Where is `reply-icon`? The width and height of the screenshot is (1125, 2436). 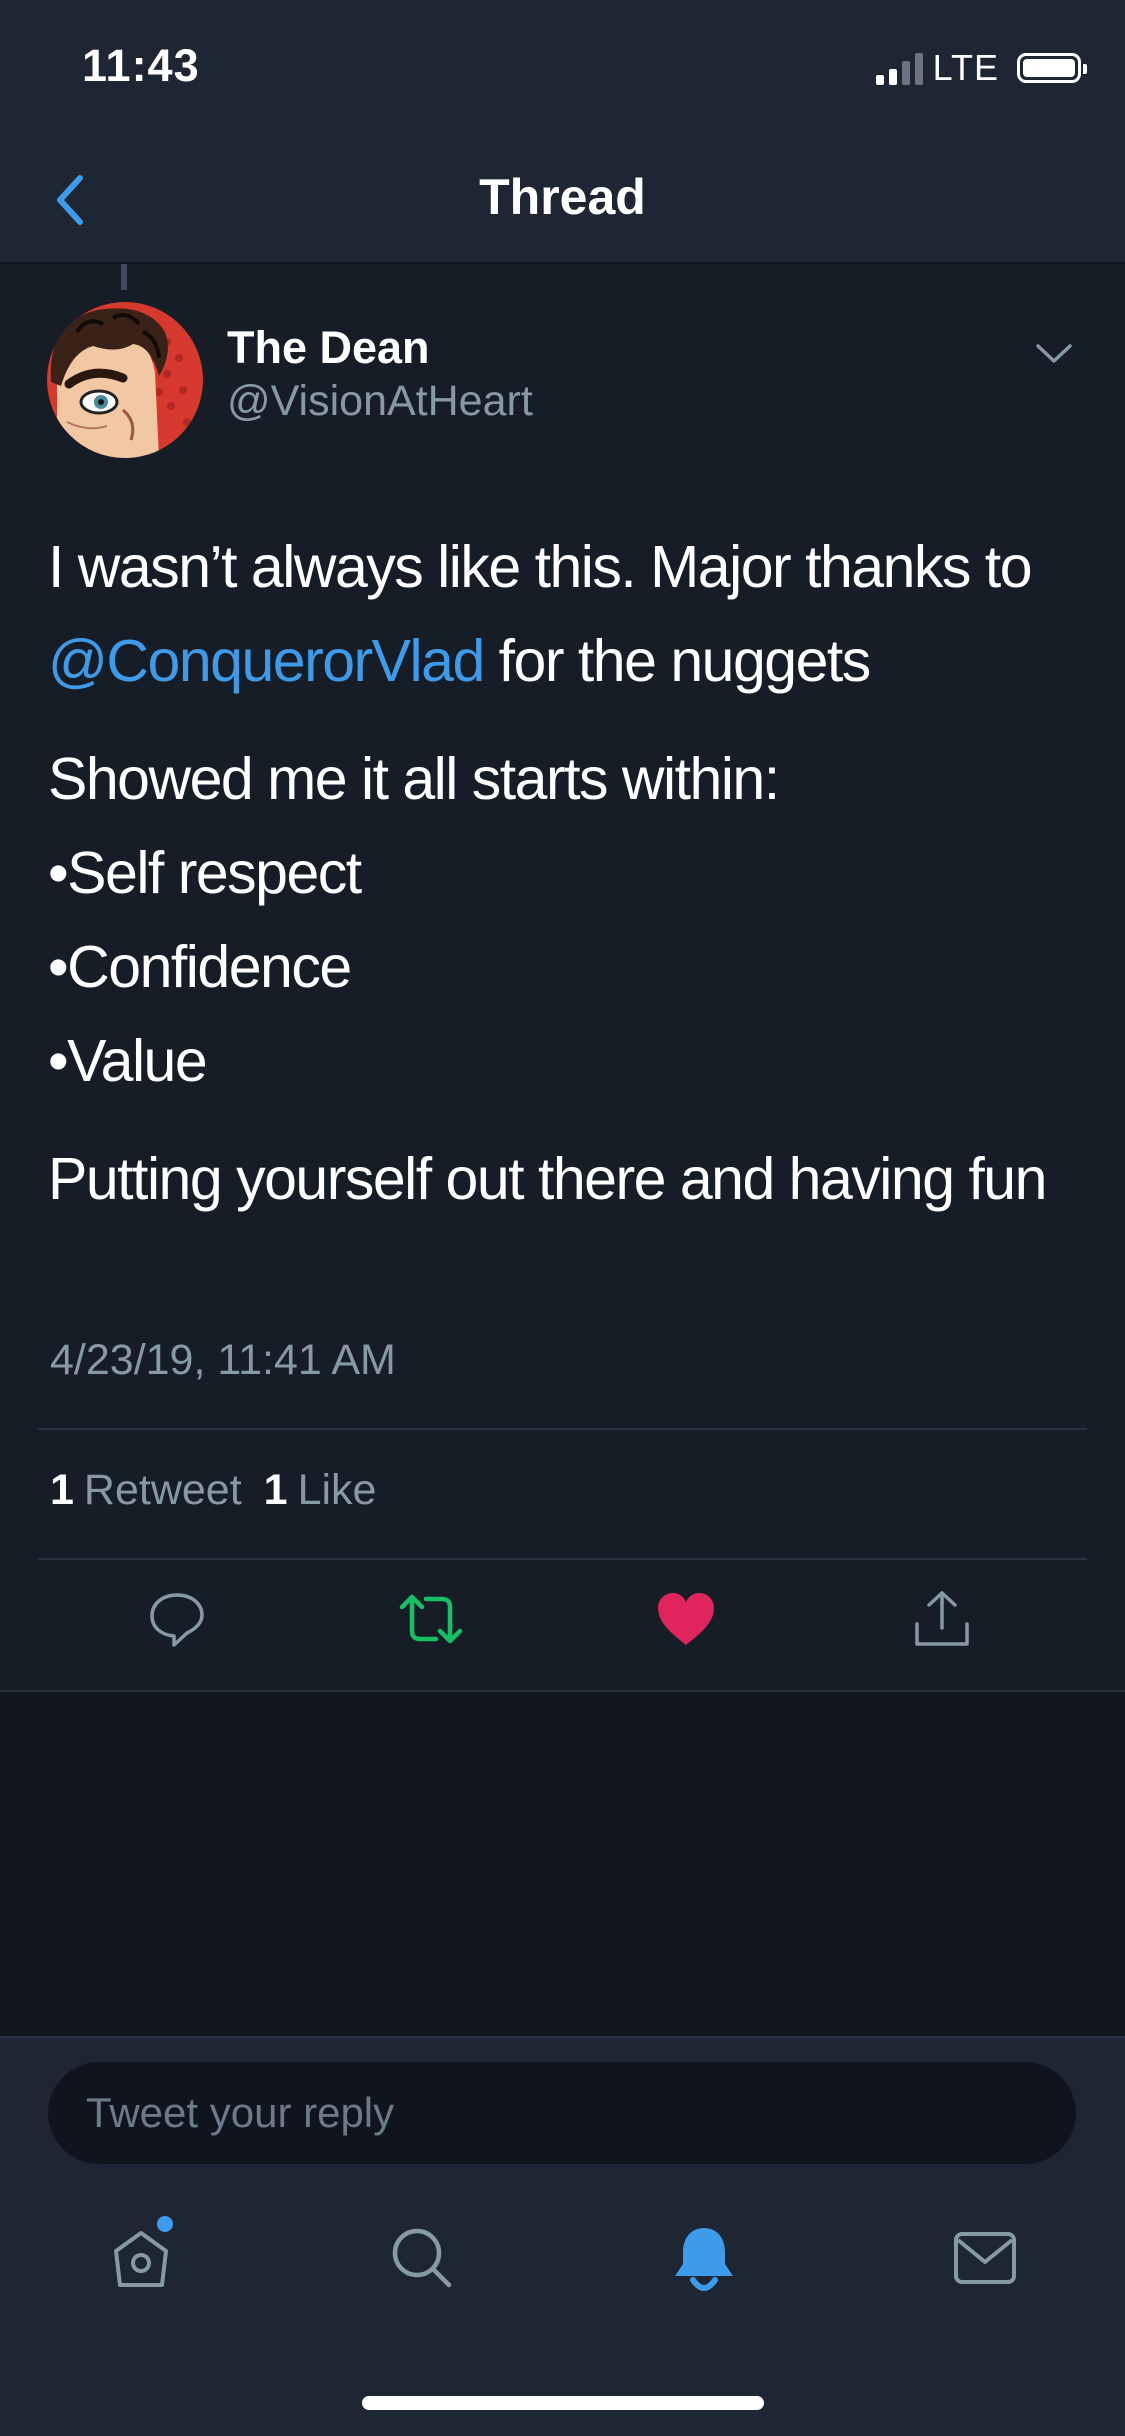 reply-icon is located at coordinates (177, 1620).